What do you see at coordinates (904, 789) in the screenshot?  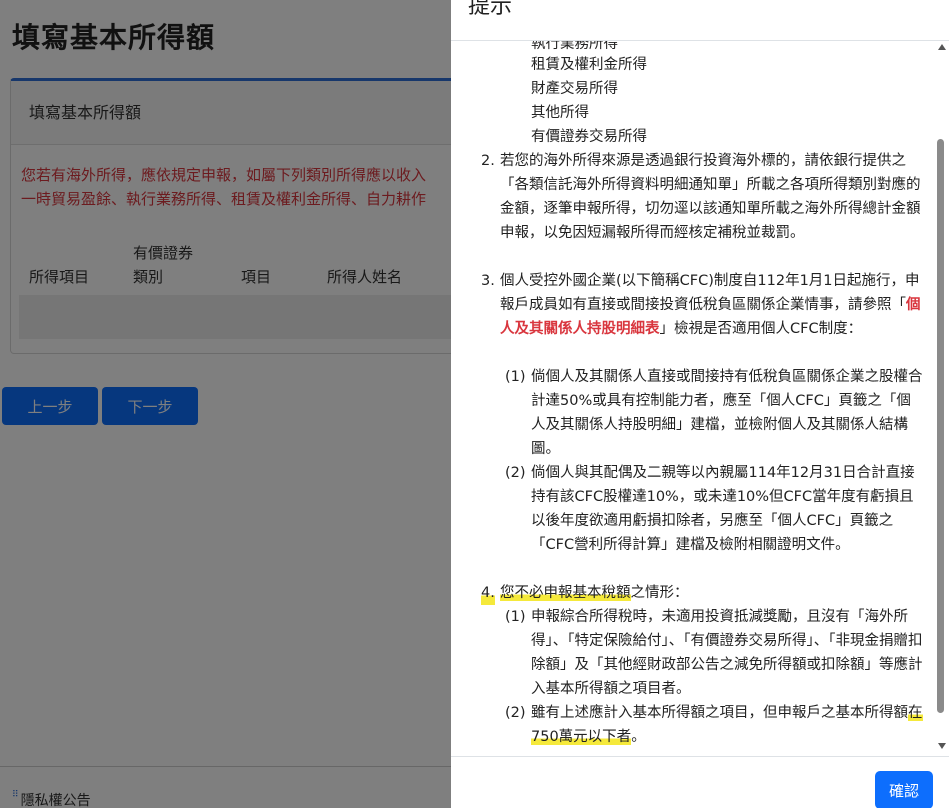 I see `confirm-button: 確認` at bounding box center [904, 789].